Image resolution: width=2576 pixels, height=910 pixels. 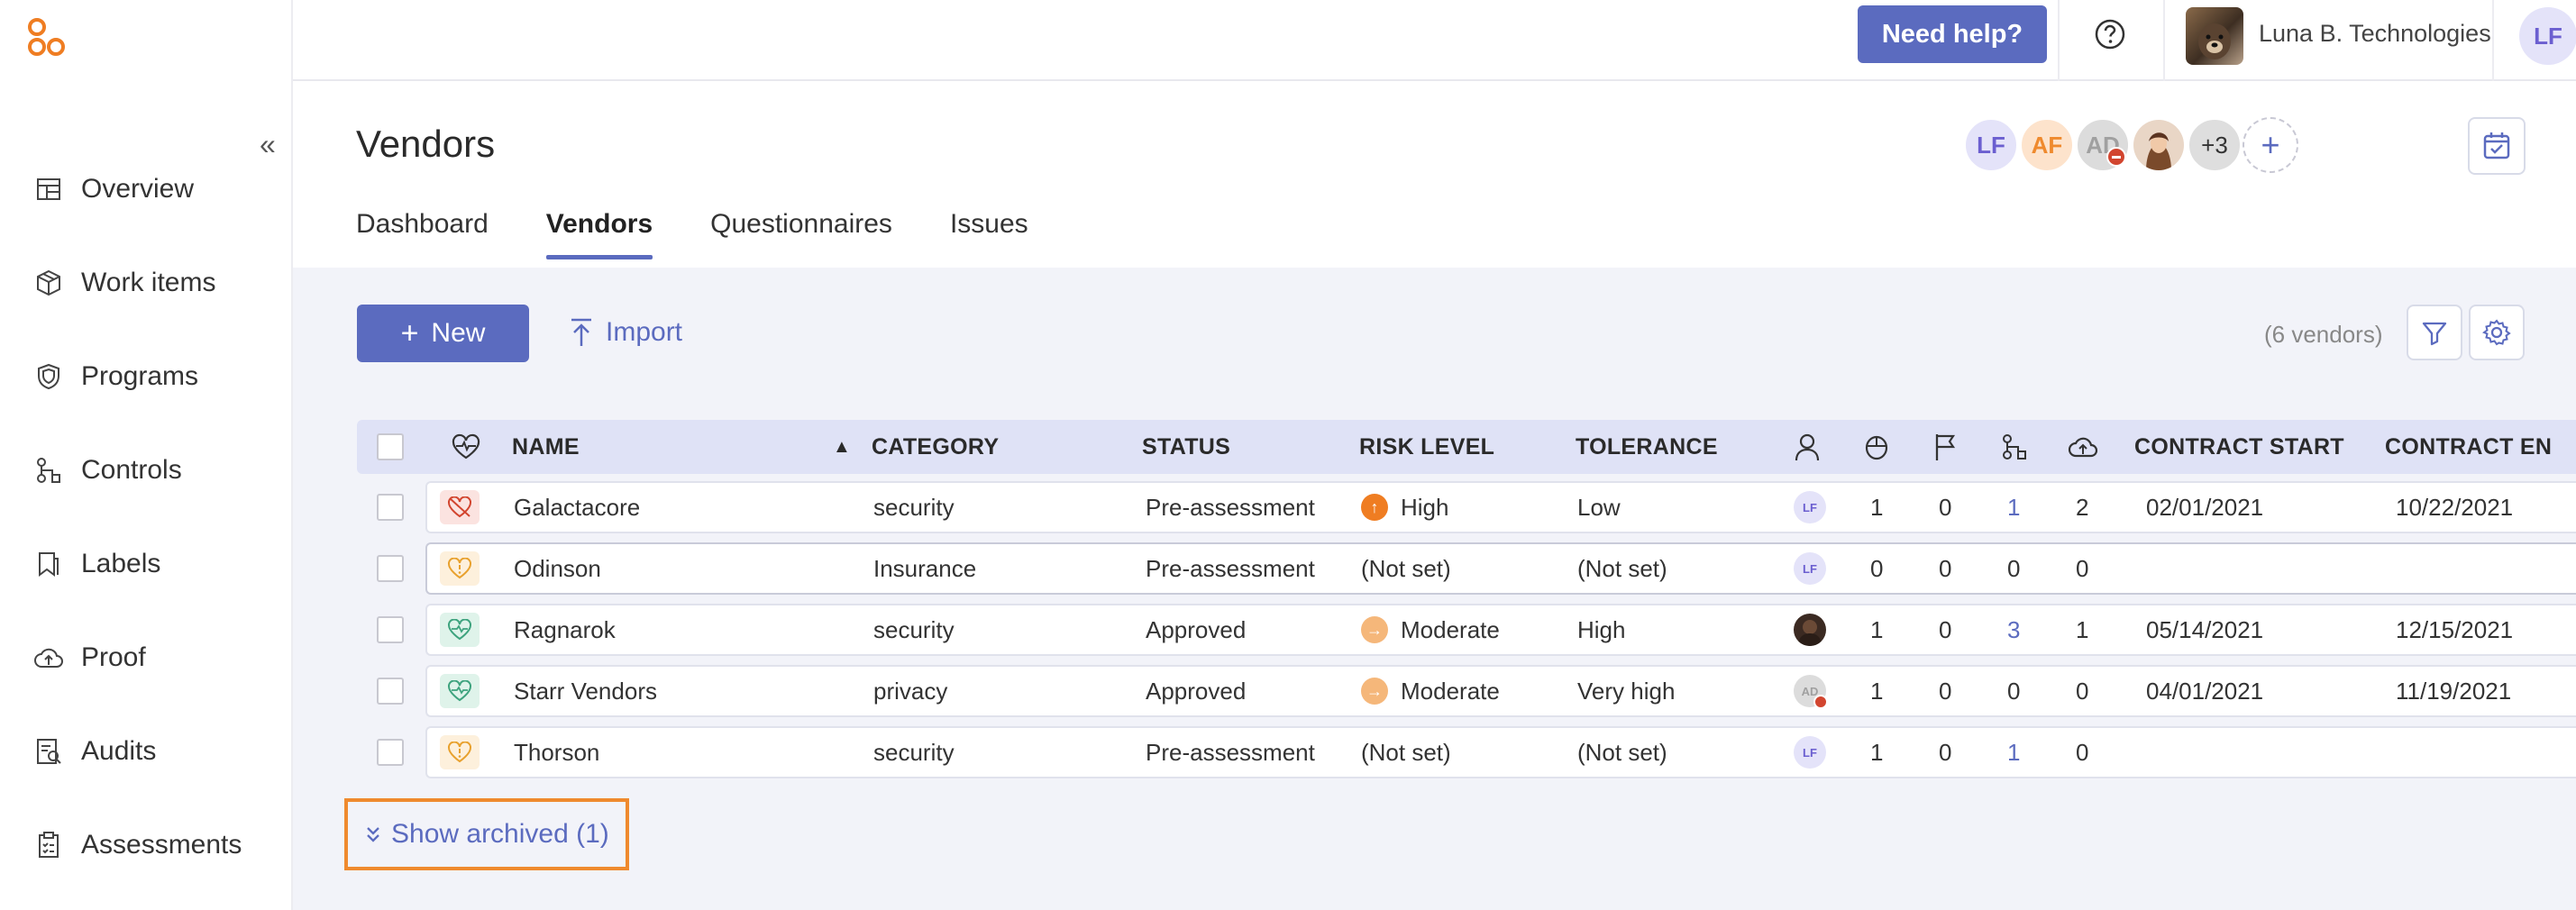 What do you see at coordinates (989, 233) in the screenshot?
I see `tab-issues: Issues` at bounding box center [989, 233].